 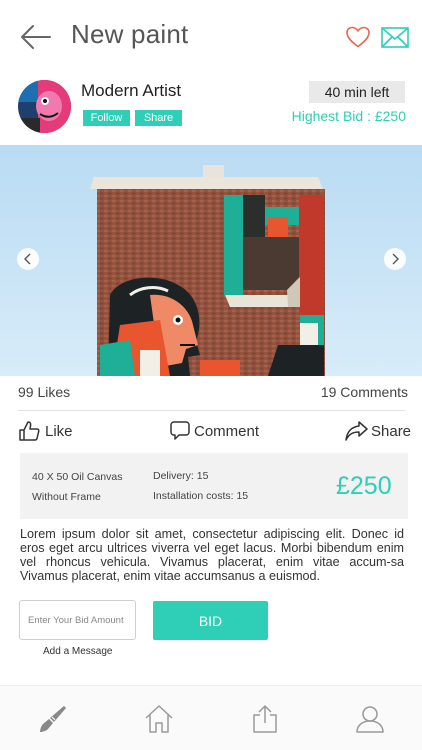 I want to click on previous-image-button, so click(x=28, y=259).